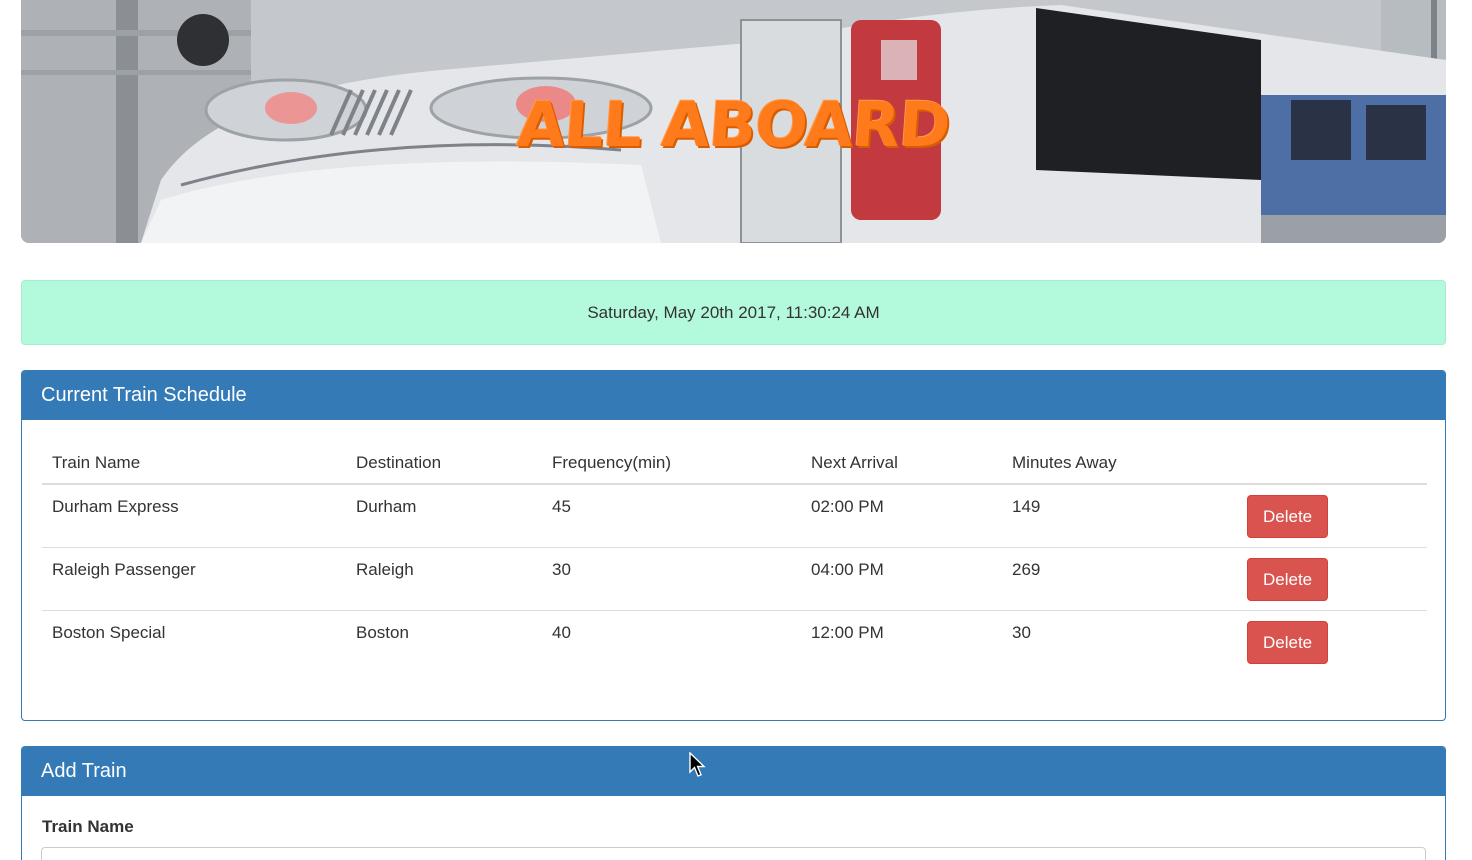 The image size is (1472, 860). Describe the element at coordinates (1119, 641) in the screenshot. I see `cell-minutes-away: 30` at that location.